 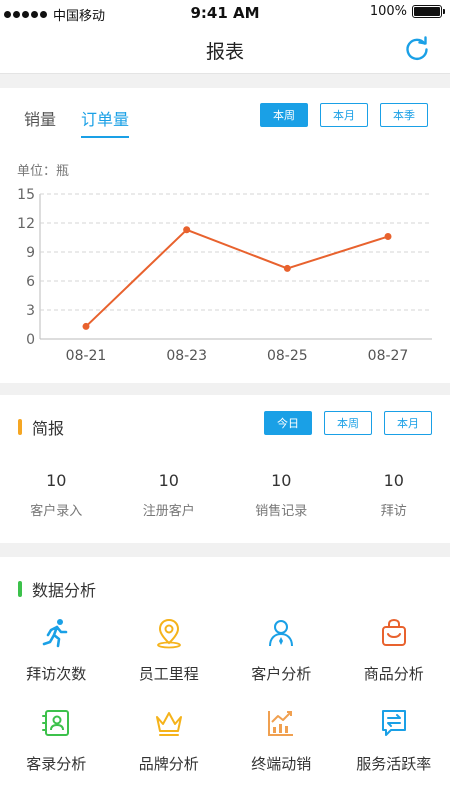 What do you see at coordinates (408, 423) in the screenshot?
I see `brief-period-month-button: 本月` at bounding box center [408, 423].